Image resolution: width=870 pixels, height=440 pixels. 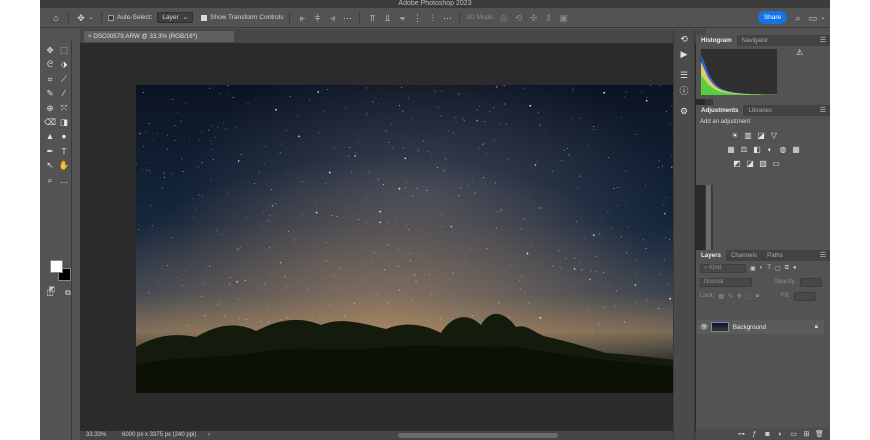 I want to click on adjustment-icon: ◩, so click(x=737, y=163).